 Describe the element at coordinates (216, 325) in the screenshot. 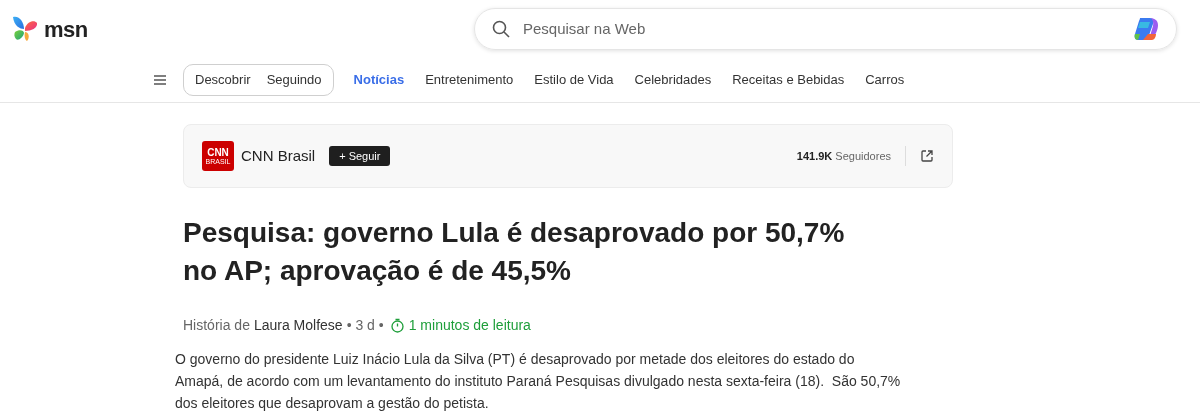

I see `byline-prefix: História de` at that location.